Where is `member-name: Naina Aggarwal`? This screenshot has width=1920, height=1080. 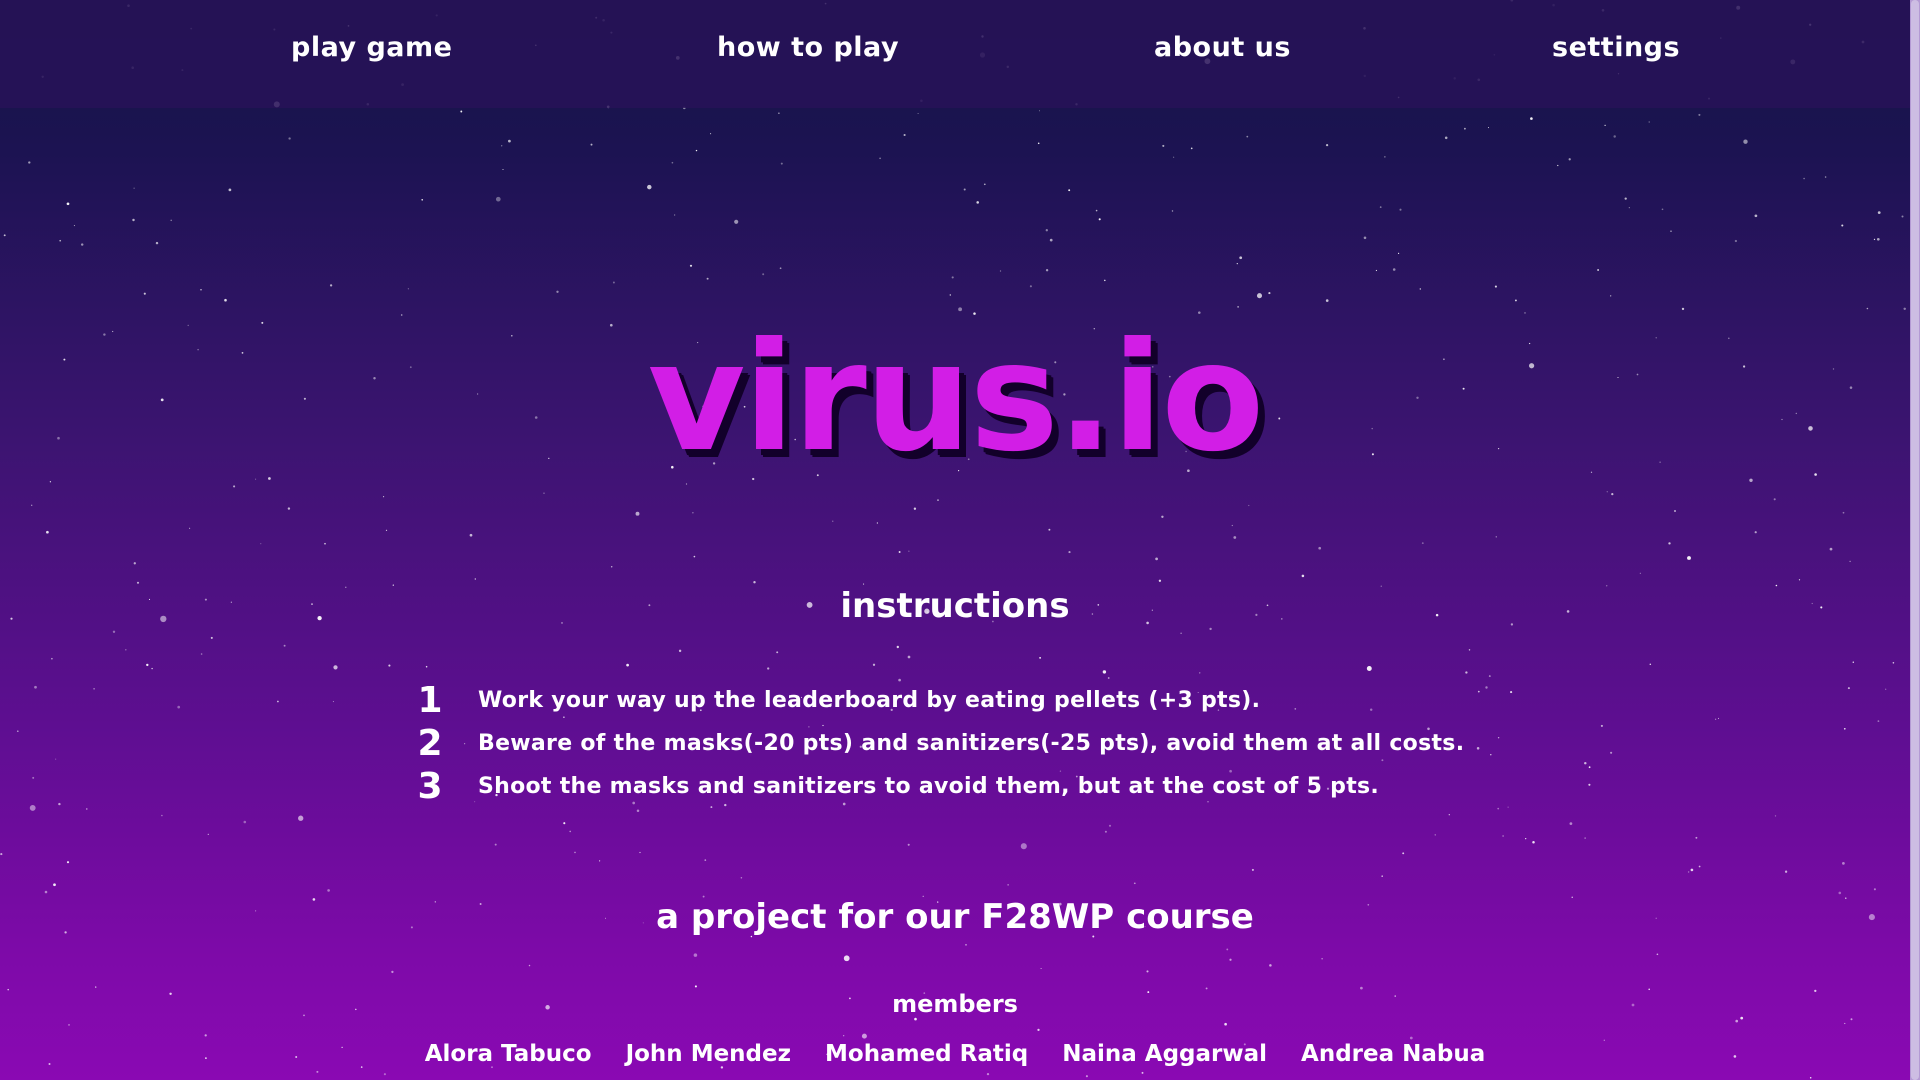 member-name: Naina Aggarwal is located at coordinates (1165, 1054).